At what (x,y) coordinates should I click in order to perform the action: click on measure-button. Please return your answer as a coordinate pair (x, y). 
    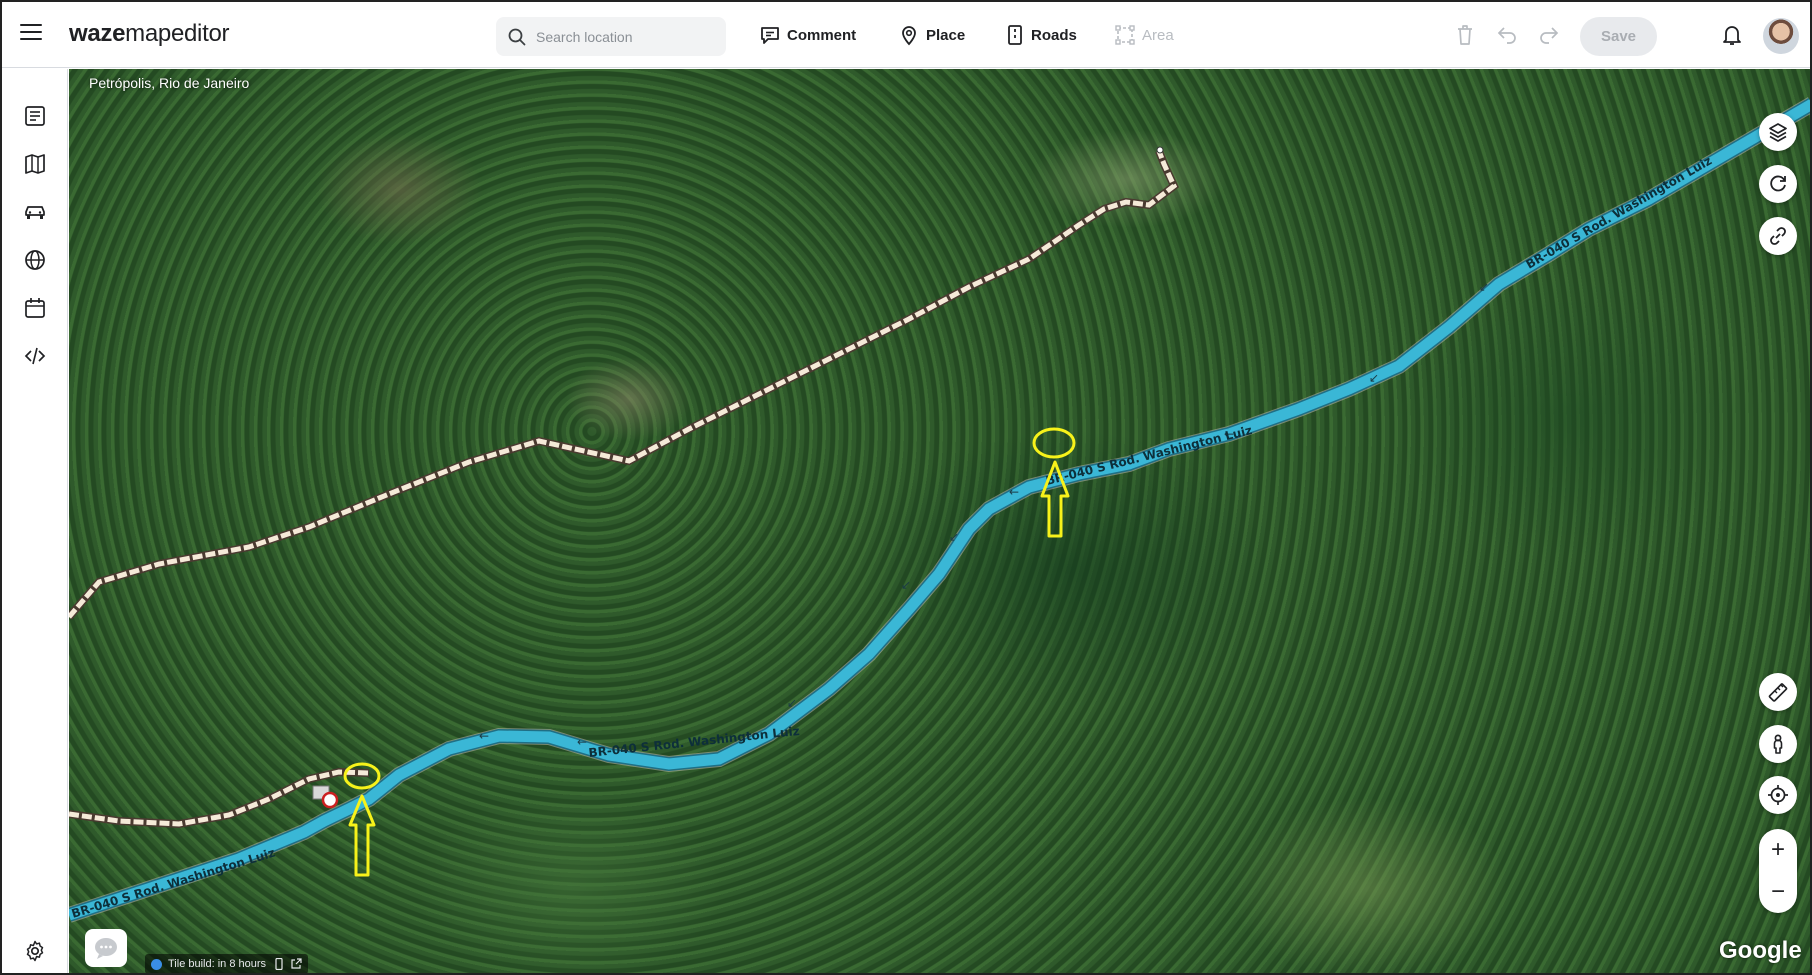
    Looking at the image, I should click on (1778, 692).